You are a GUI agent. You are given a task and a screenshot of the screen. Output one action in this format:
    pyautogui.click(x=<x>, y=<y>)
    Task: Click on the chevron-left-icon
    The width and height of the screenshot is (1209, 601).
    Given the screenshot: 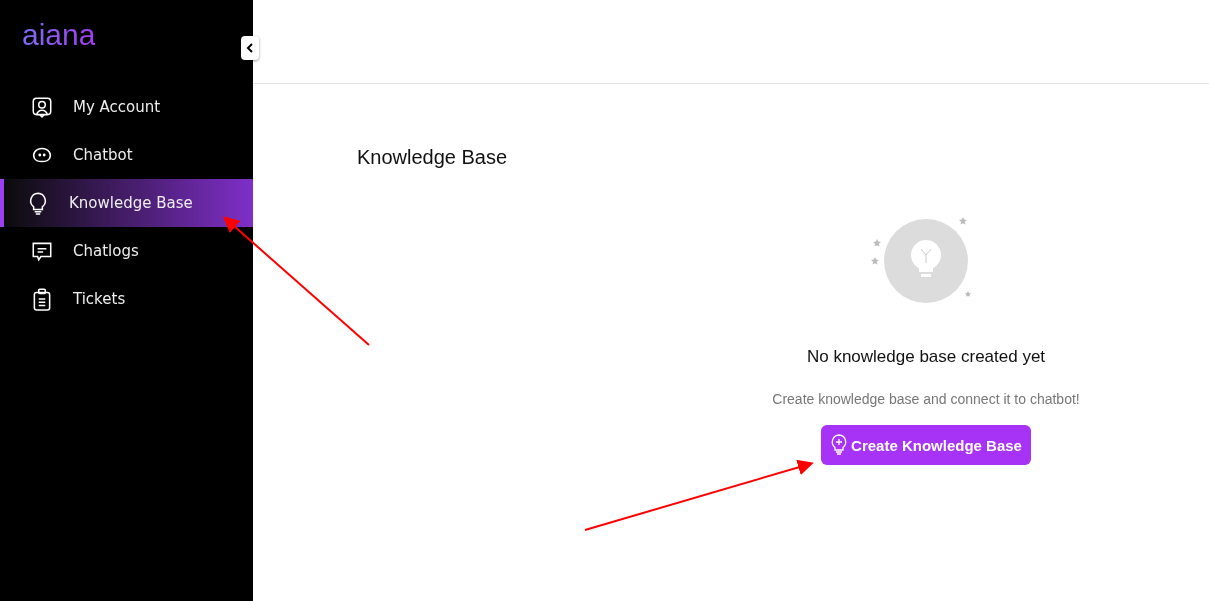 What is the action you would take?
    pyautogui.click(x=250, y=48)
    